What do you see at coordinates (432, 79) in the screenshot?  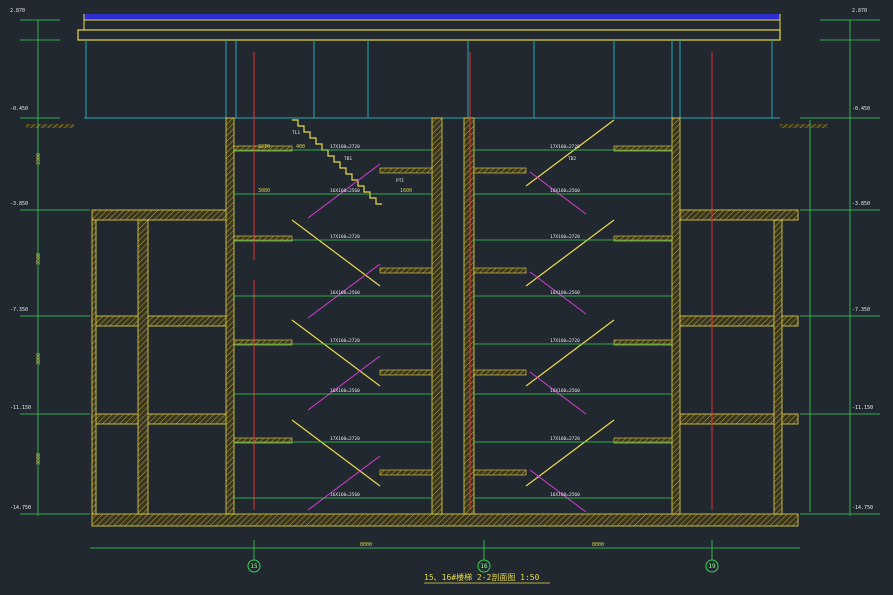 I see `roof-columns` at bounding box center [432, 79].